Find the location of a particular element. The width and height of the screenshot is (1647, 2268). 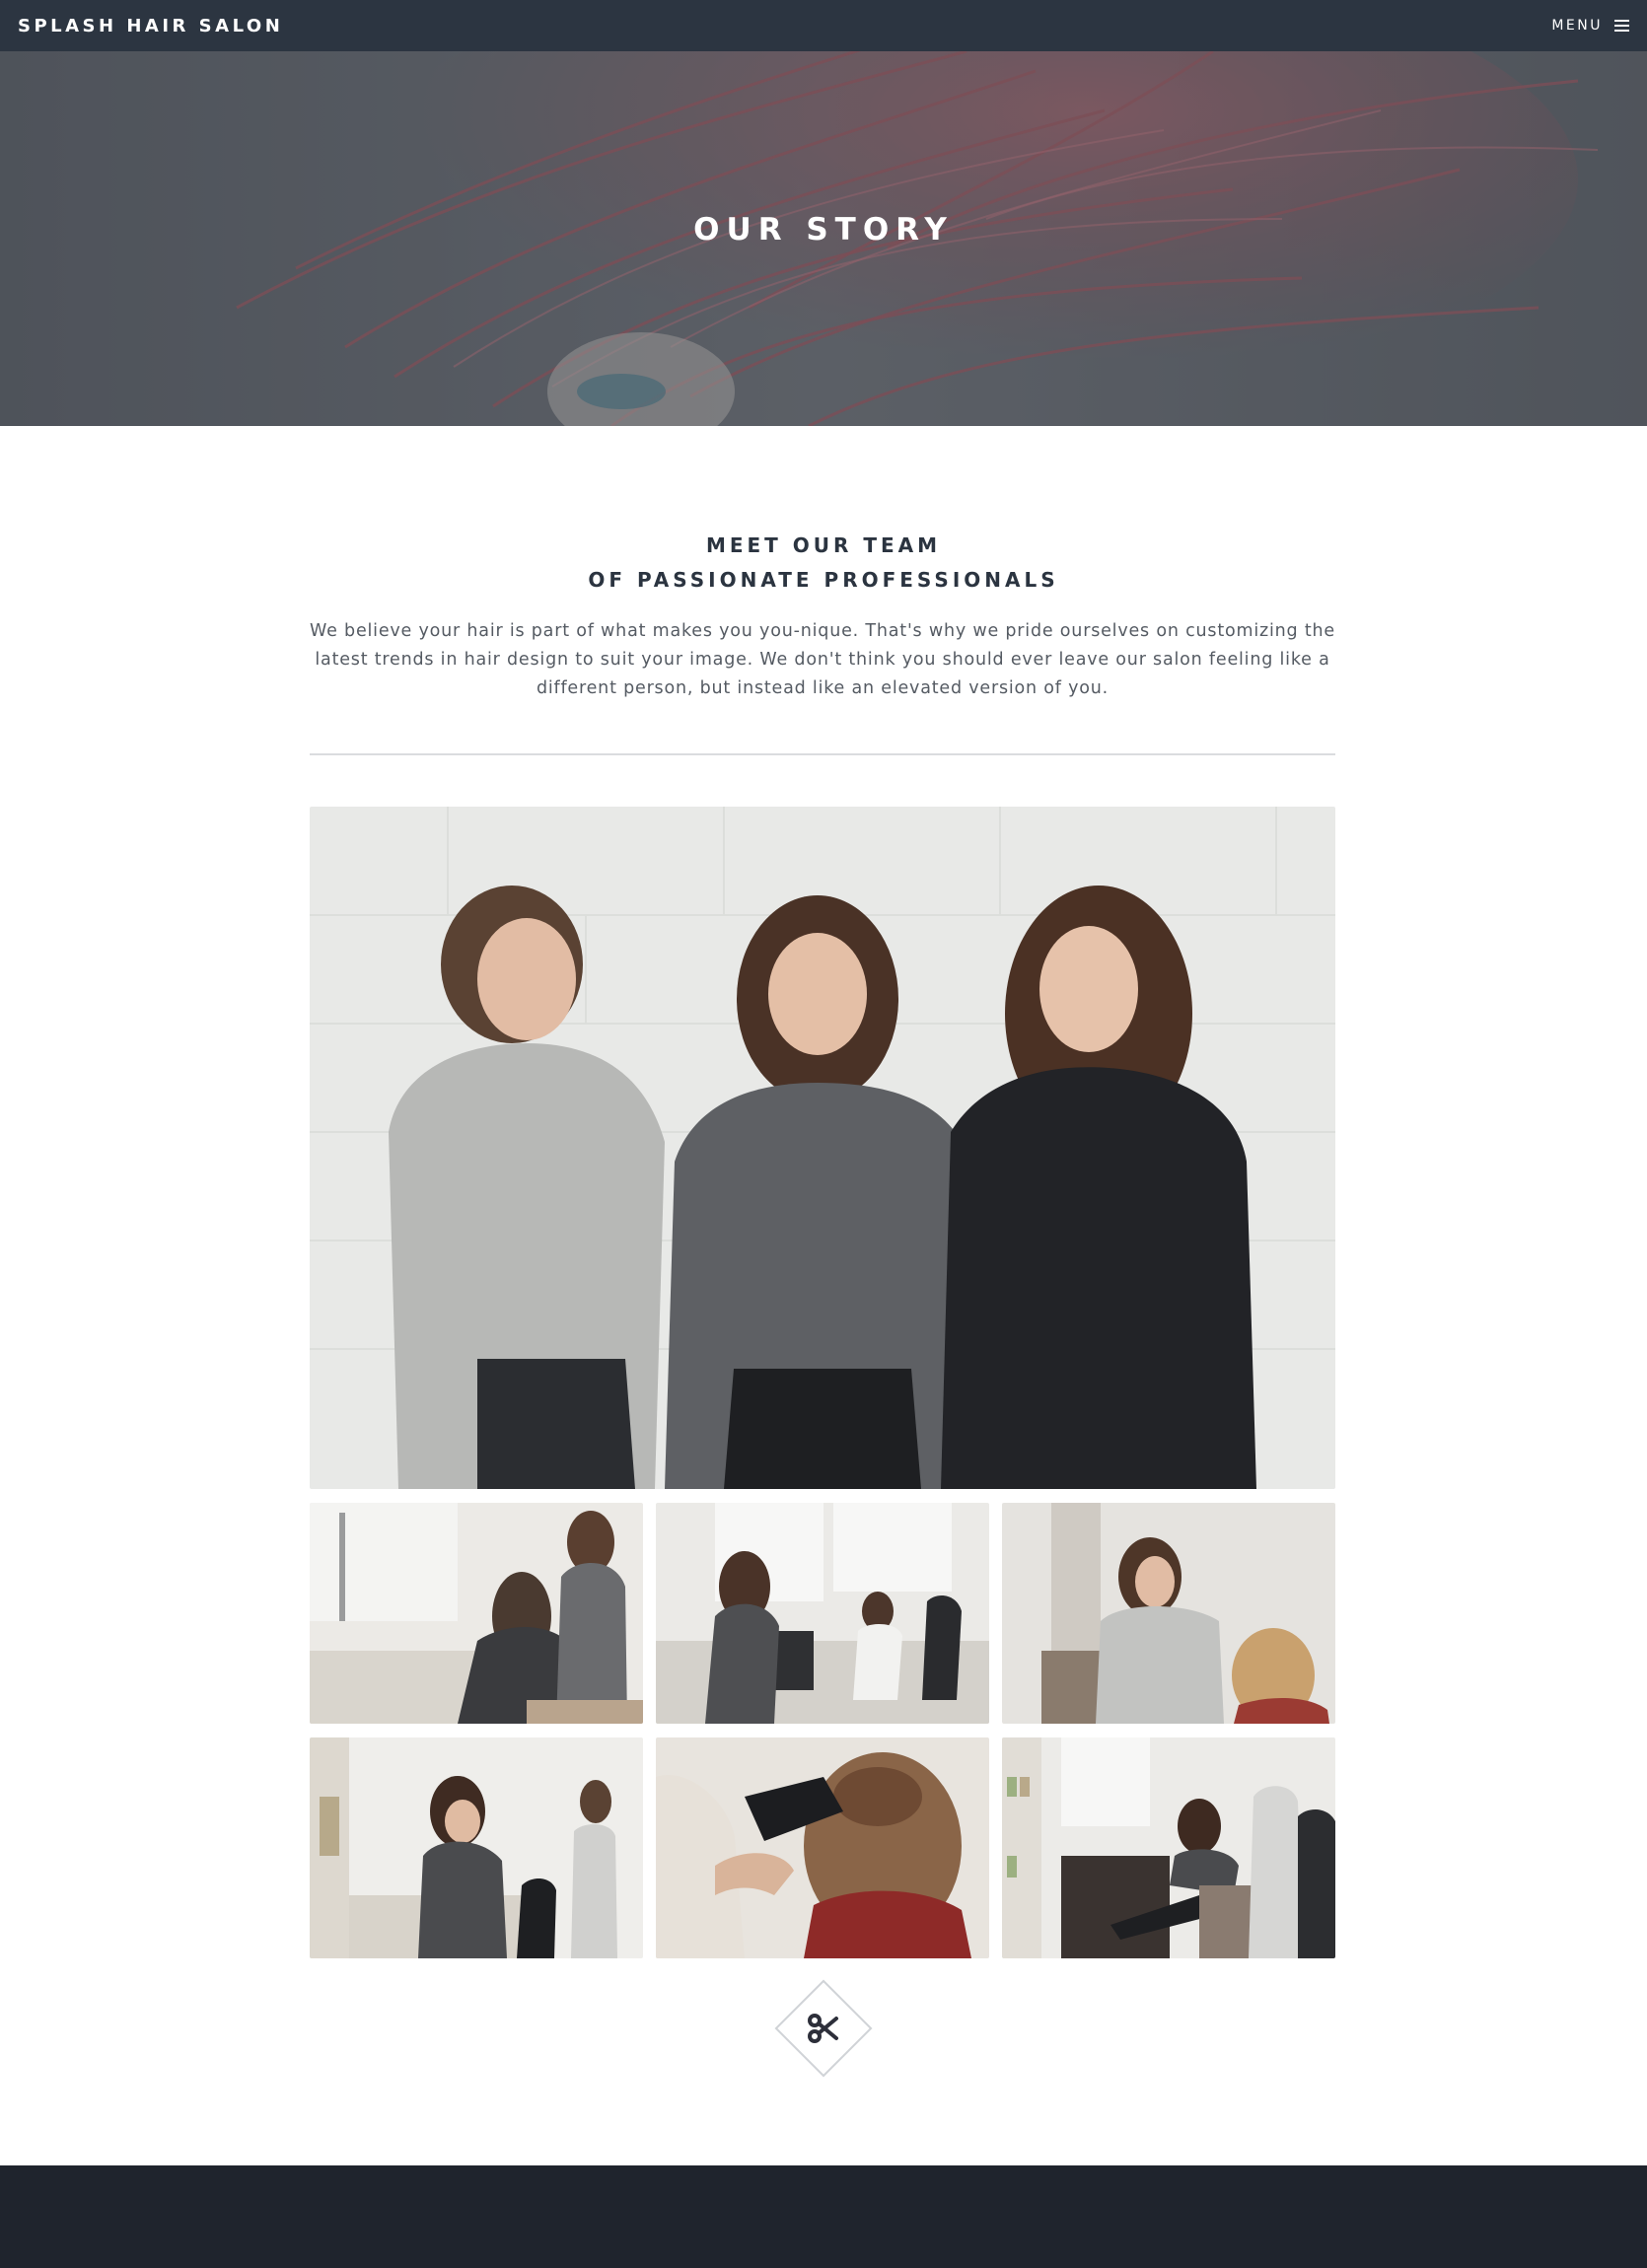

page-footer is located at coordinates (823, 2216).